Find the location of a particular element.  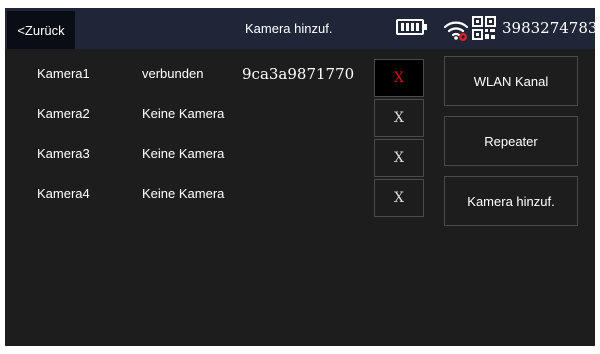

device-id: 3983274783 is located at coordinates (548, 28).